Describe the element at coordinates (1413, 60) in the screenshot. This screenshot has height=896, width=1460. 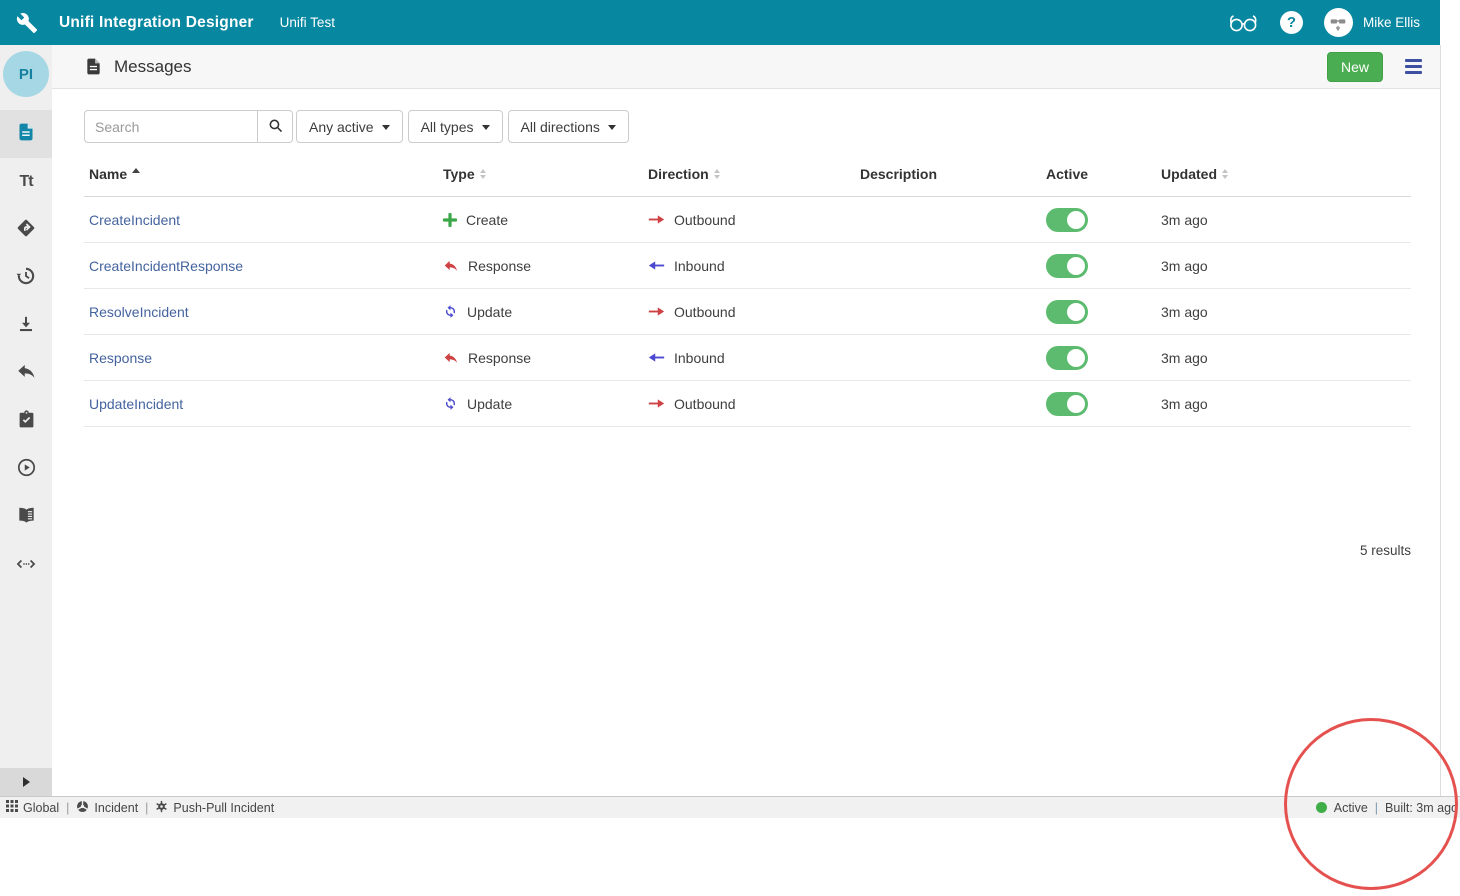
I see `hamburger-icon` at that location.